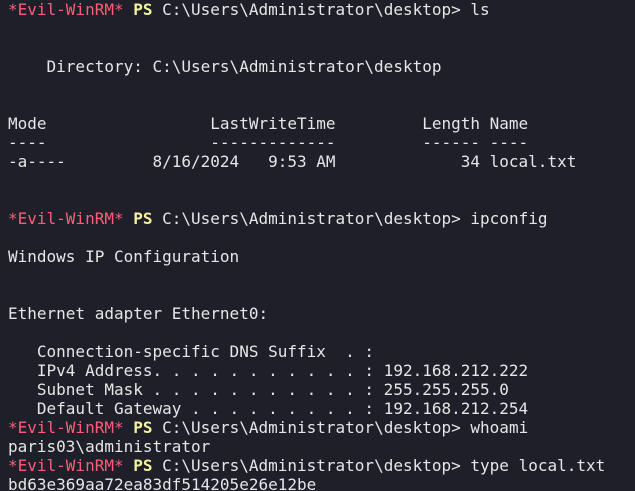 The image size is (635, 491). What do you see at coordinates (480, 9) in the screenshot?
I see `command-text: ls` at bounding box center [480, 9].